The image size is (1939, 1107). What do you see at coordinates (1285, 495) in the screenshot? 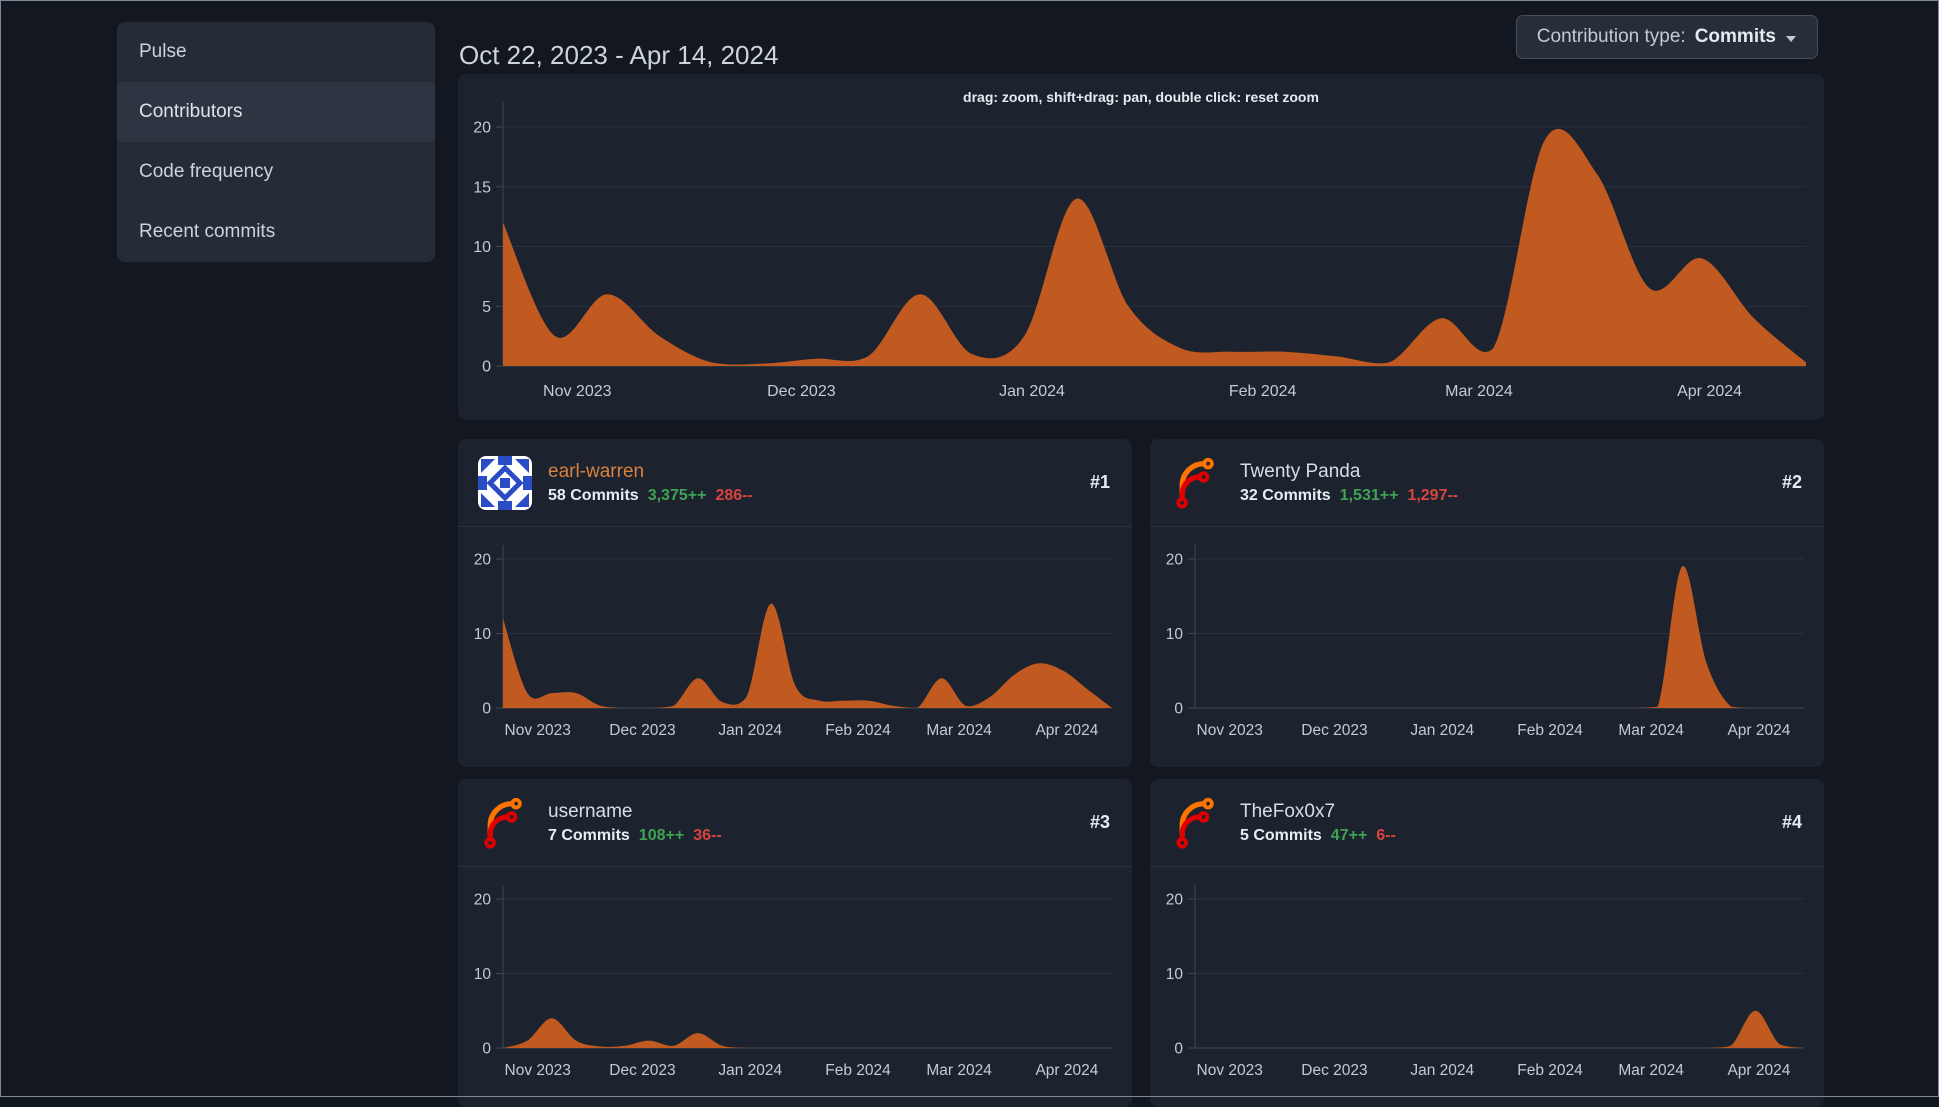
I see `commits-count: 32 Commits` at bounding box center [1285, 495].